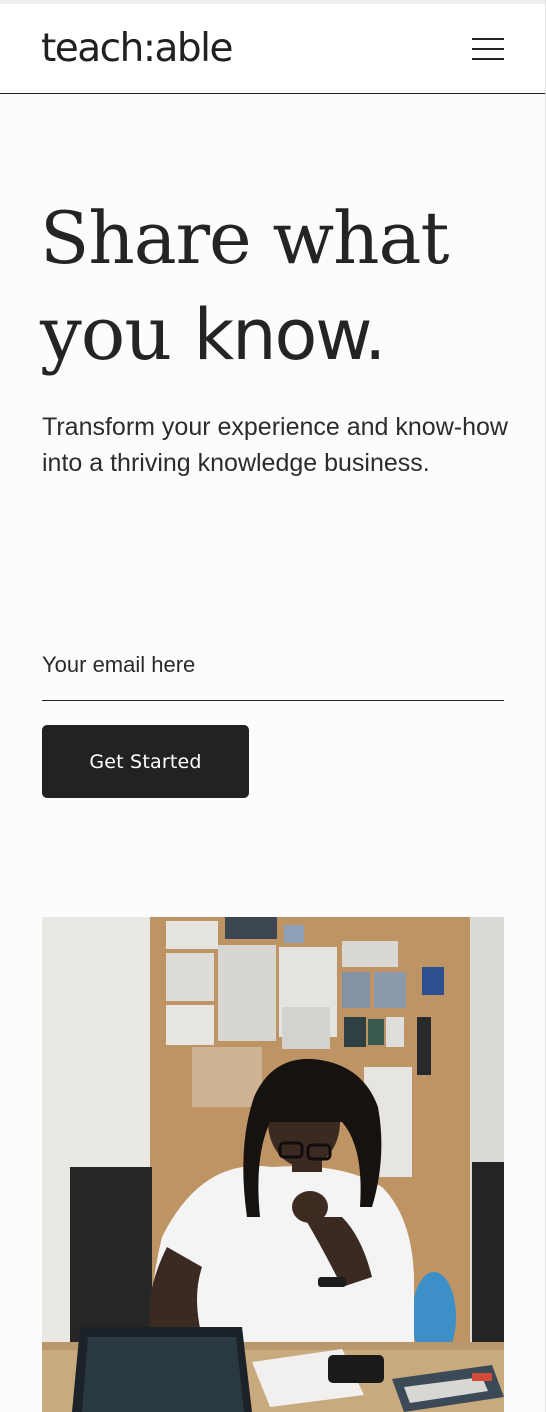 Image resolution: width=546 pixels, height=1412 pixels. Describe the element at coordinates (488, 39) in the screenshot. I see `hamburger-menu-icon` at that location.